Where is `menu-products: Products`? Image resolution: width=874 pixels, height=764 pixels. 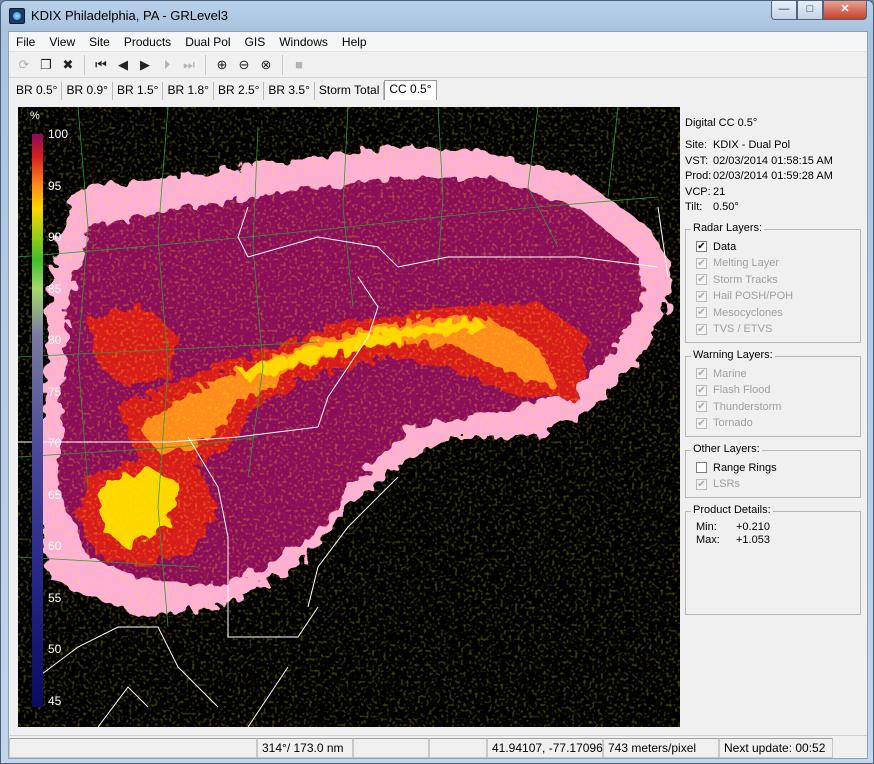 menu-products: Products is located at coordinates (147, 42).